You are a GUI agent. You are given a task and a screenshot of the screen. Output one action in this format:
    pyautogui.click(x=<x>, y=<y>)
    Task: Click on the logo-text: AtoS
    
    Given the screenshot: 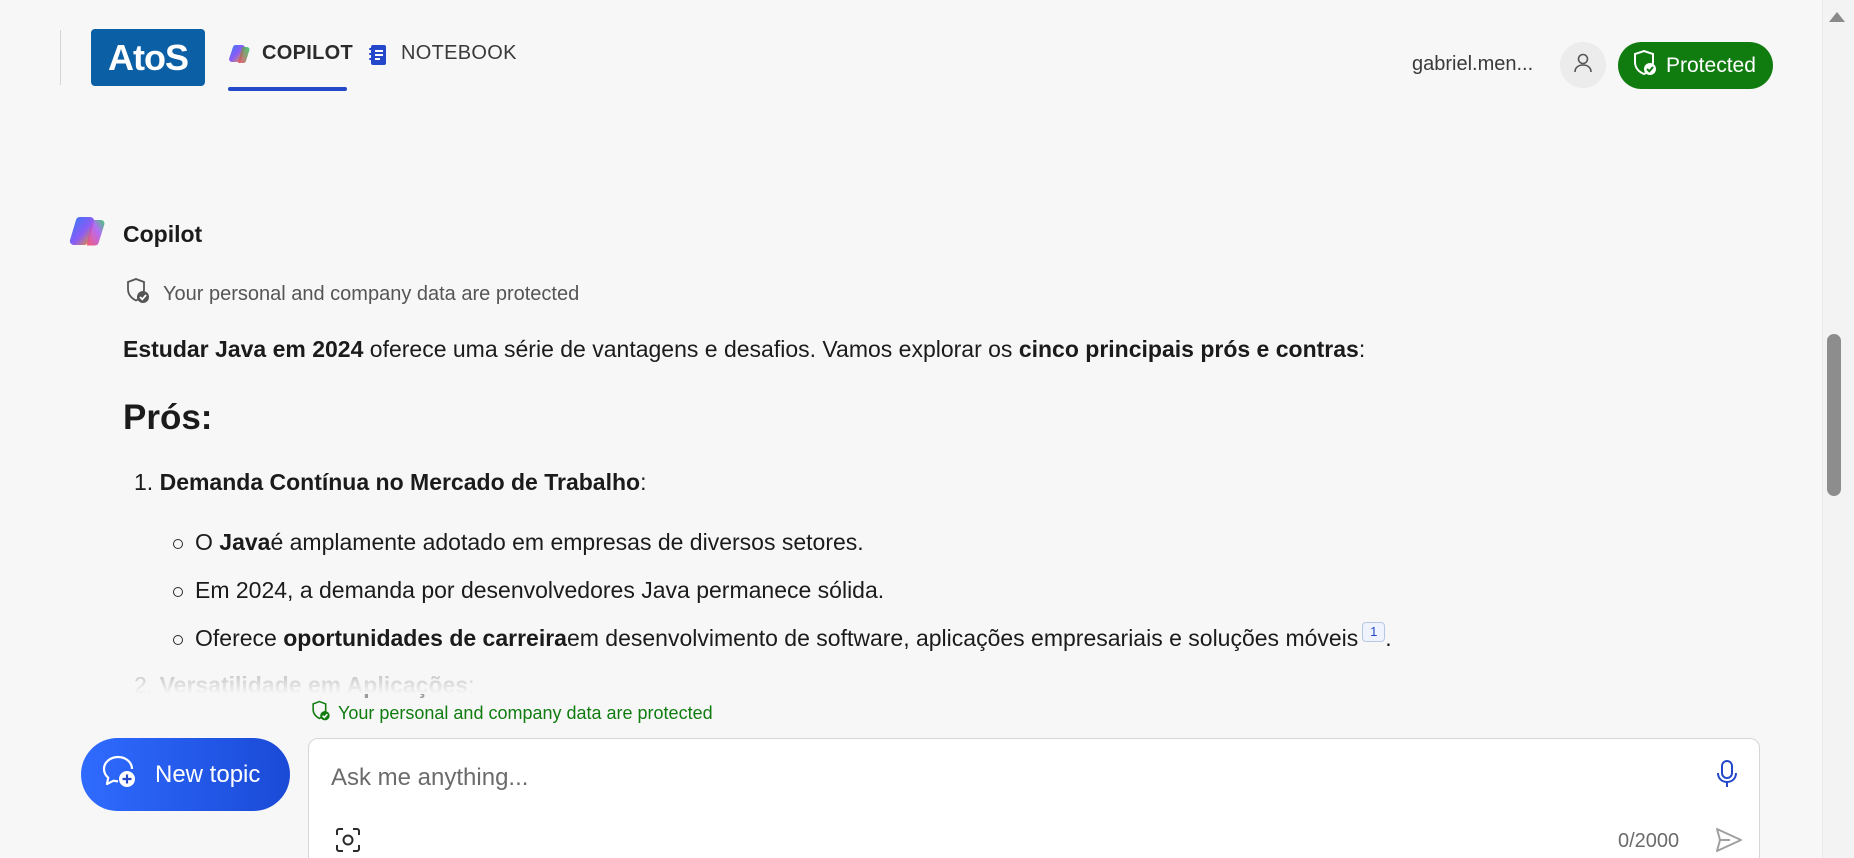 What is the action you would take?
    pyautogui.click(x=148, y=57)
    